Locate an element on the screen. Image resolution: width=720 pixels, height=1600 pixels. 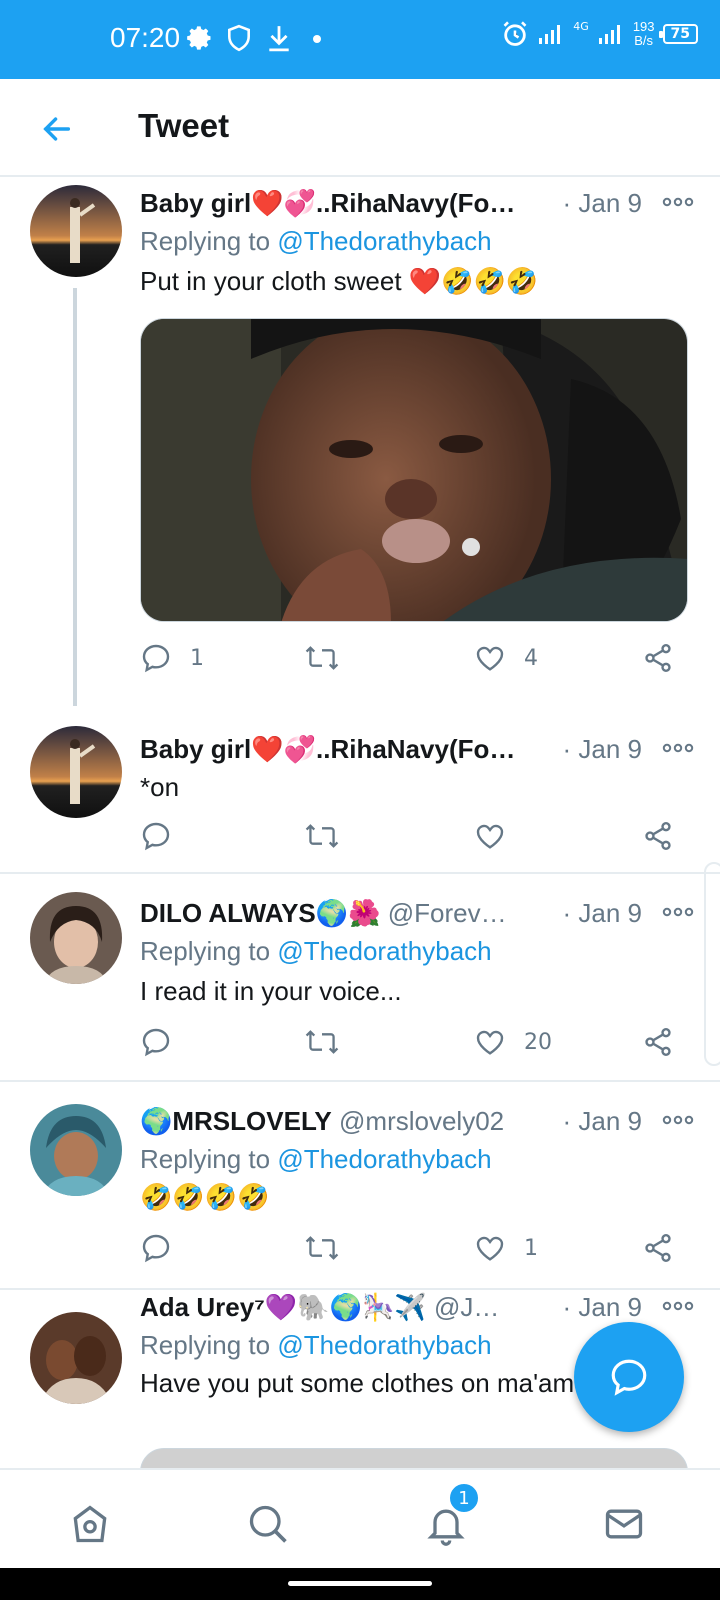
display-name: Ada Urey⁷💜🐘🌍🎠✈️ is located at coordinates (283, 1307).